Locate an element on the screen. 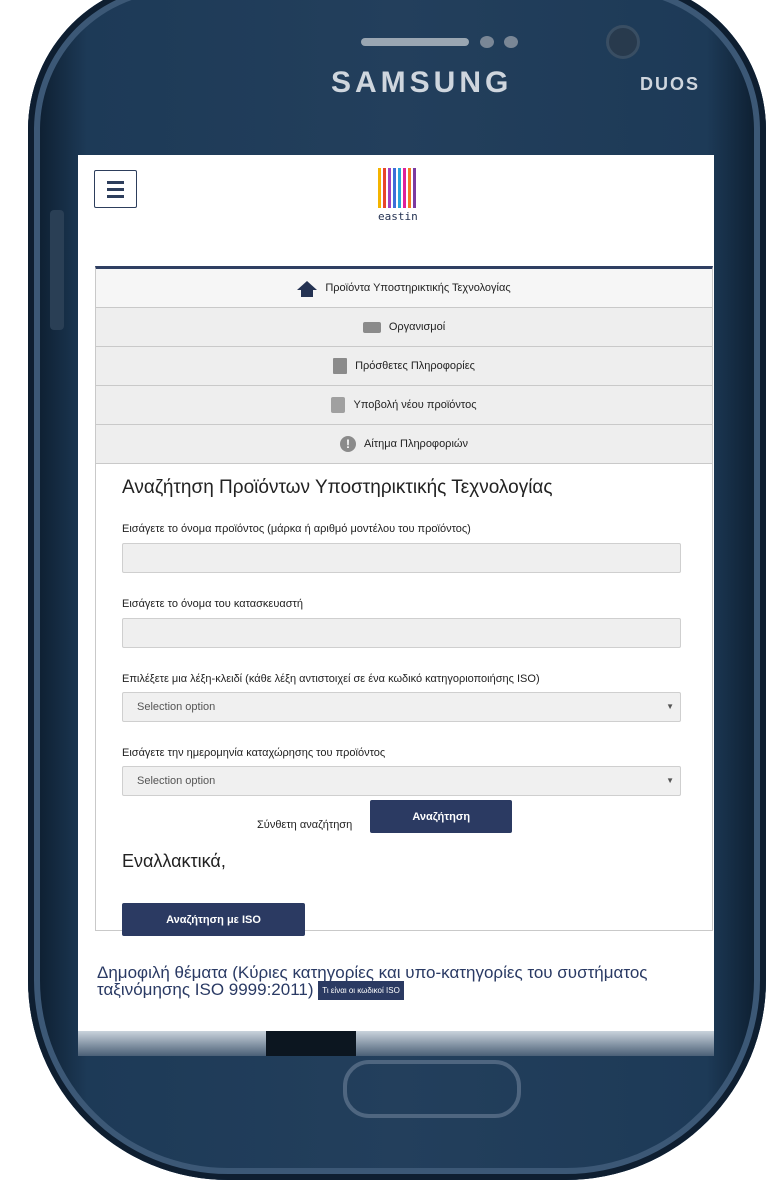 This screenshot has width=766, height=1180. product-name-input is located at coordinates (401, 558).